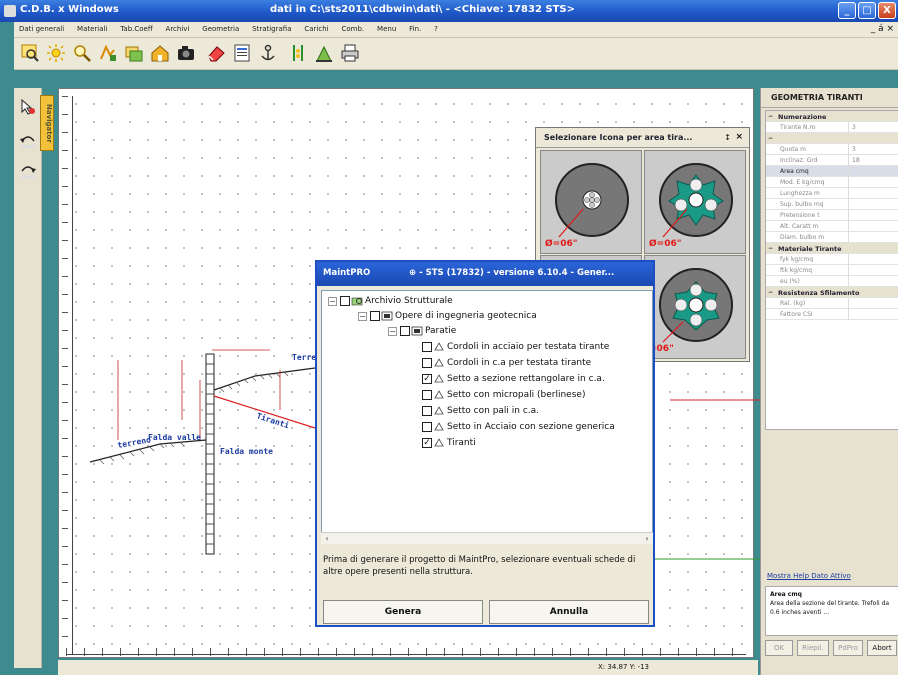 The image size is (898, 675). I want to click on menu-archivi: Archivi, so click(178, 27).